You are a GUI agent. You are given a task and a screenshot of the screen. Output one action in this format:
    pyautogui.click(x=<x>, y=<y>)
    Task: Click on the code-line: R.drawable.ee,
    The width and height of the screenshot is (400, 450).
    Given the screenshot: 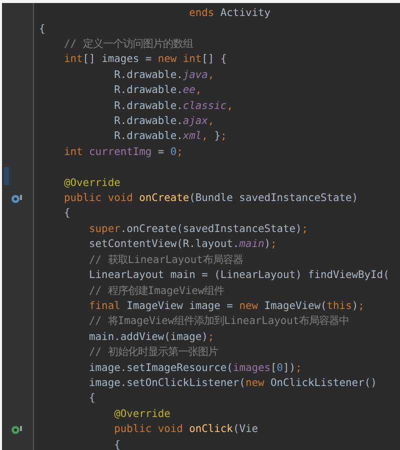 What is the action you would take?
    pyautogui.click(x=157, y=90)
    